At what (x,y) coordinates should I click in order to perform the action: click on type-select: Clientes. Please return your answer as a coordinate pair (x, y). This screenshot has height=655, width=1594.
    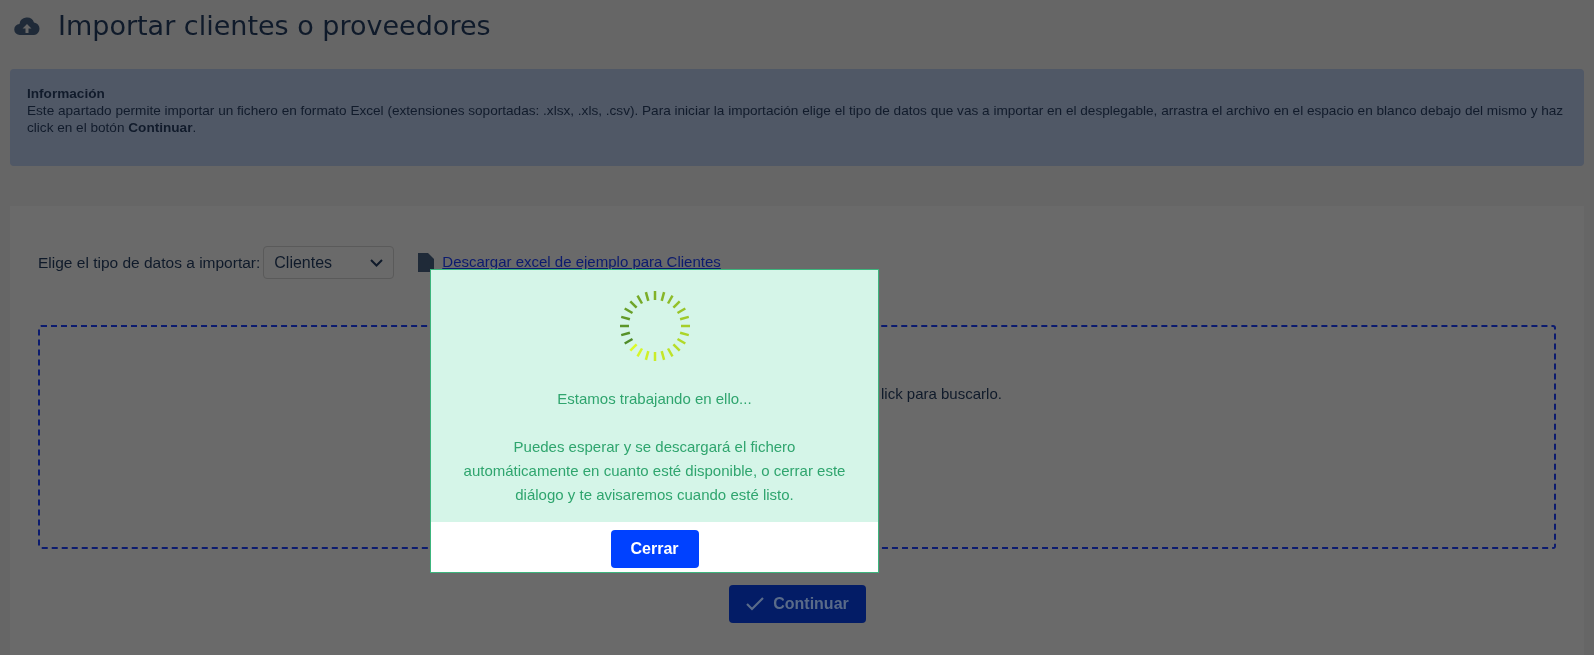
    Looking at the image, I should click on (329, 262).